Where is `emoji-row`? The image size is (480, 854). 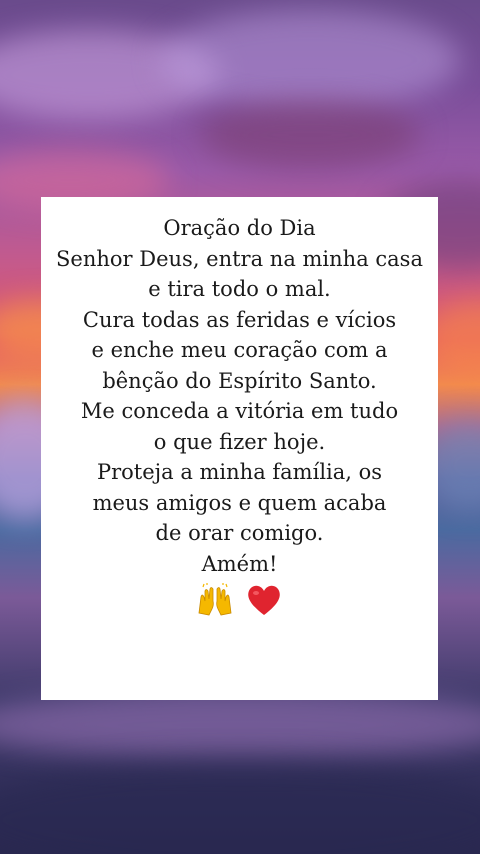 emoji-row is located at coordinates (239, 599).